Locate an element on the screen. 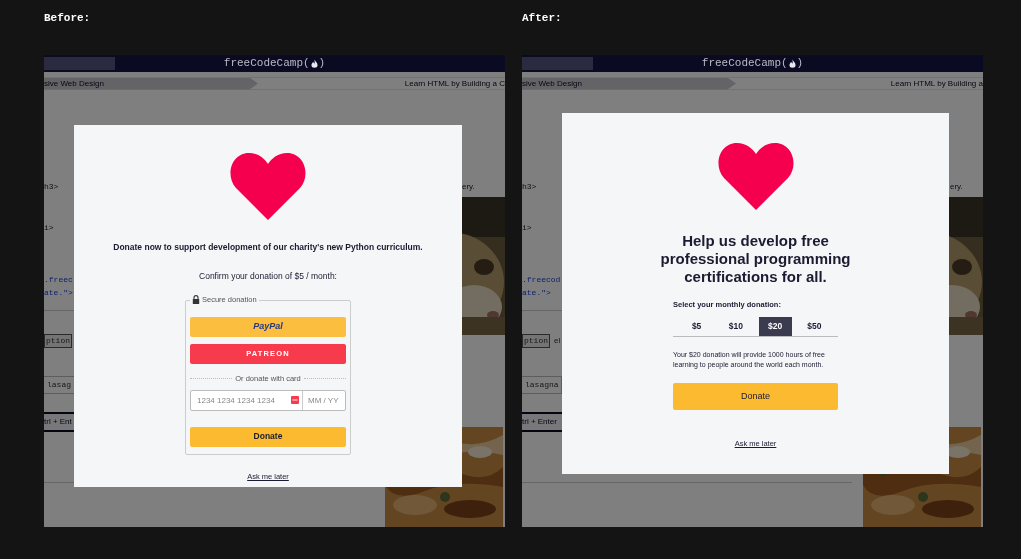 The height and width of the screenshot is (559, 1021). heading: Help us develop free professional programming certifications for all. is located at coordinates (755, 259).